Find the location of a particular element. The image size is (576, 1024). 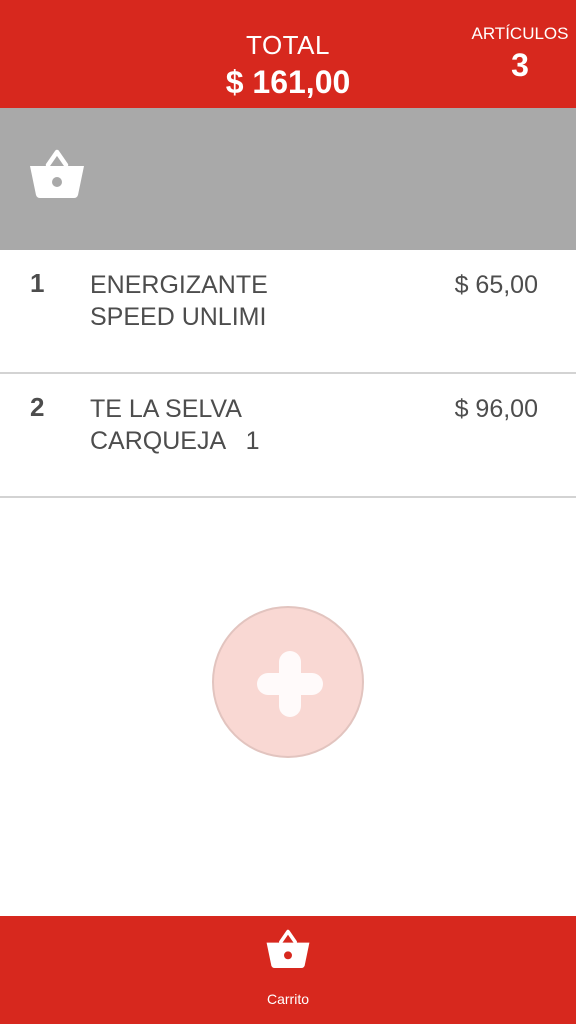

add-item-button is located at coordinates (288, 682).